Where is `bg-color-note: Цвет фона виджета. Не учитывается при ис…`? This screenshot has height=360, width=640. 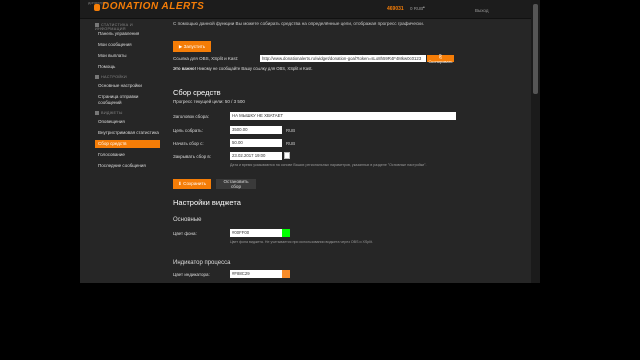
bg-color-note: Цвет фона виджета. Не учитывается при ис… is located at coordinates (301, 242).